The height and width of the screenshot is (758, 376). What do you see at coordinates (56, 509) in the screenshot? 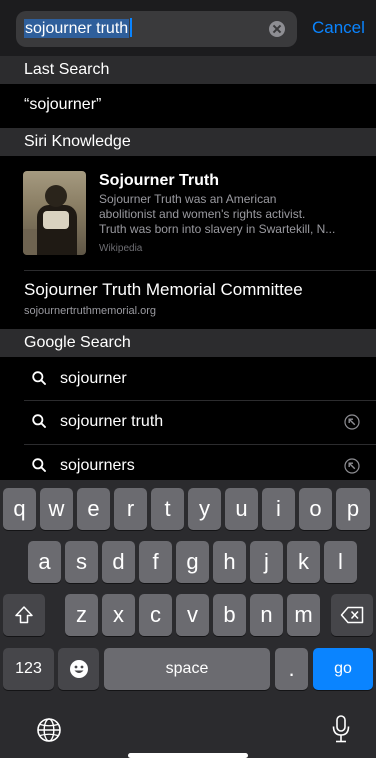
I see `key-w: w` at bounding box center [56, 509].